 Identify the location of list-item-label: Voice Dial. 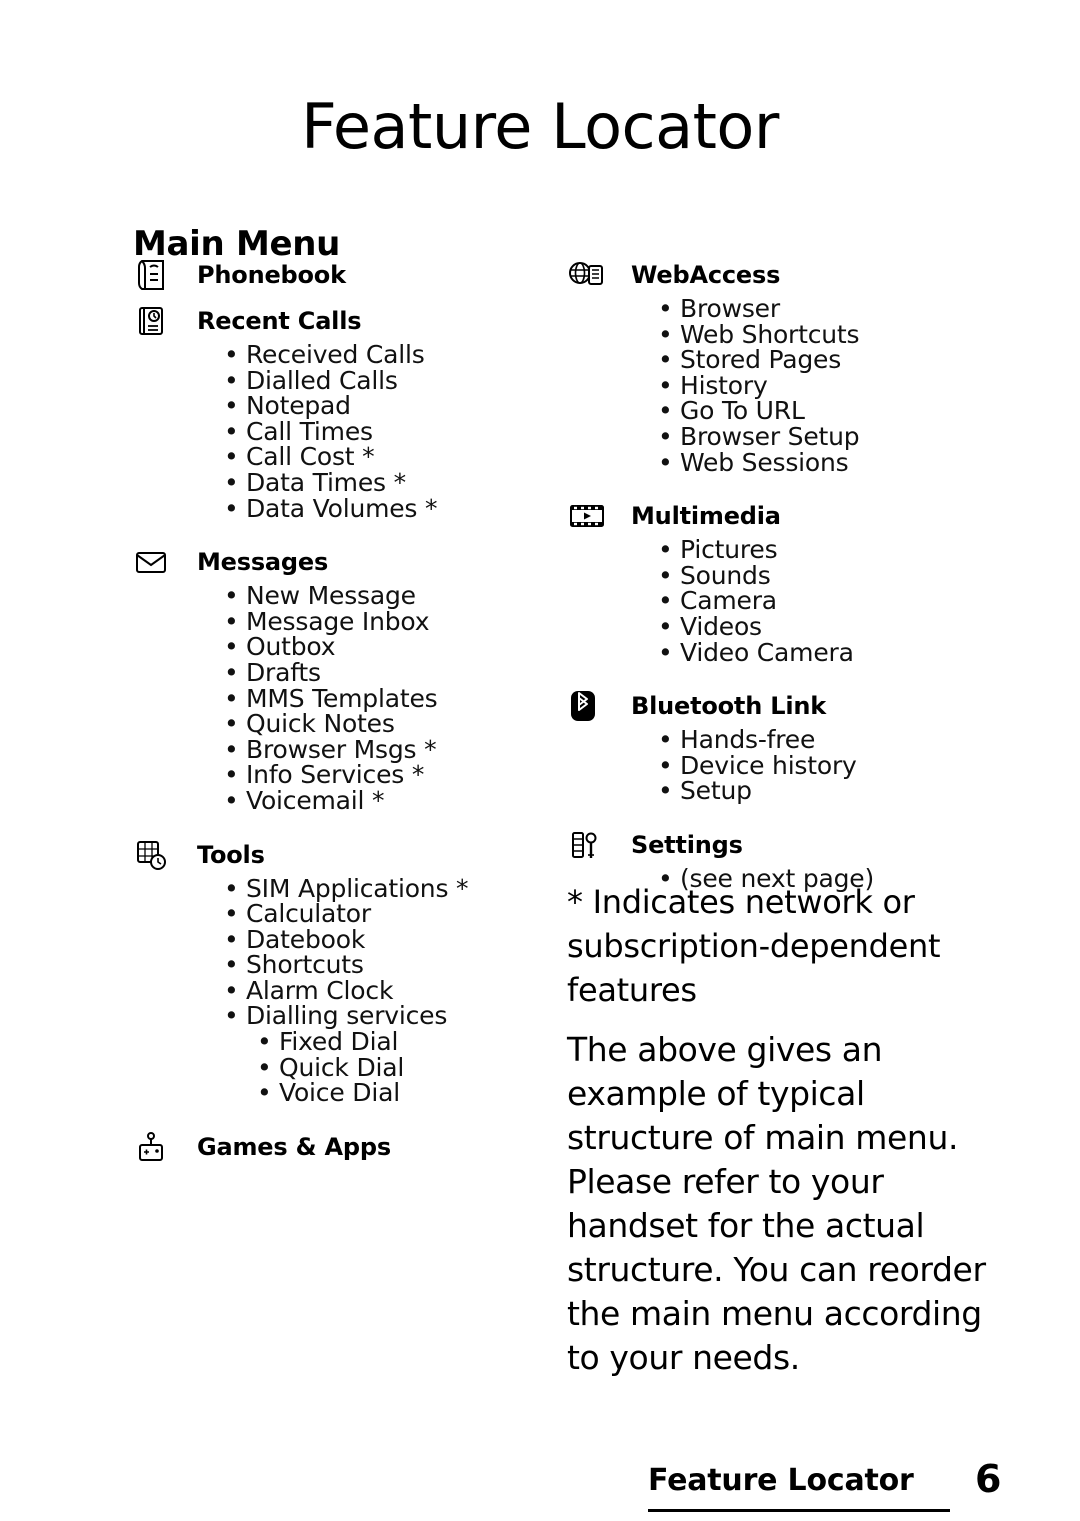
(339, 1093).